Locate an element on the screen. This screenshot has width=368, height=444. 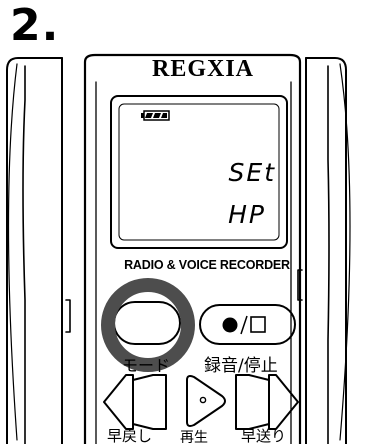
play-button is located at coordinates (206, 401).